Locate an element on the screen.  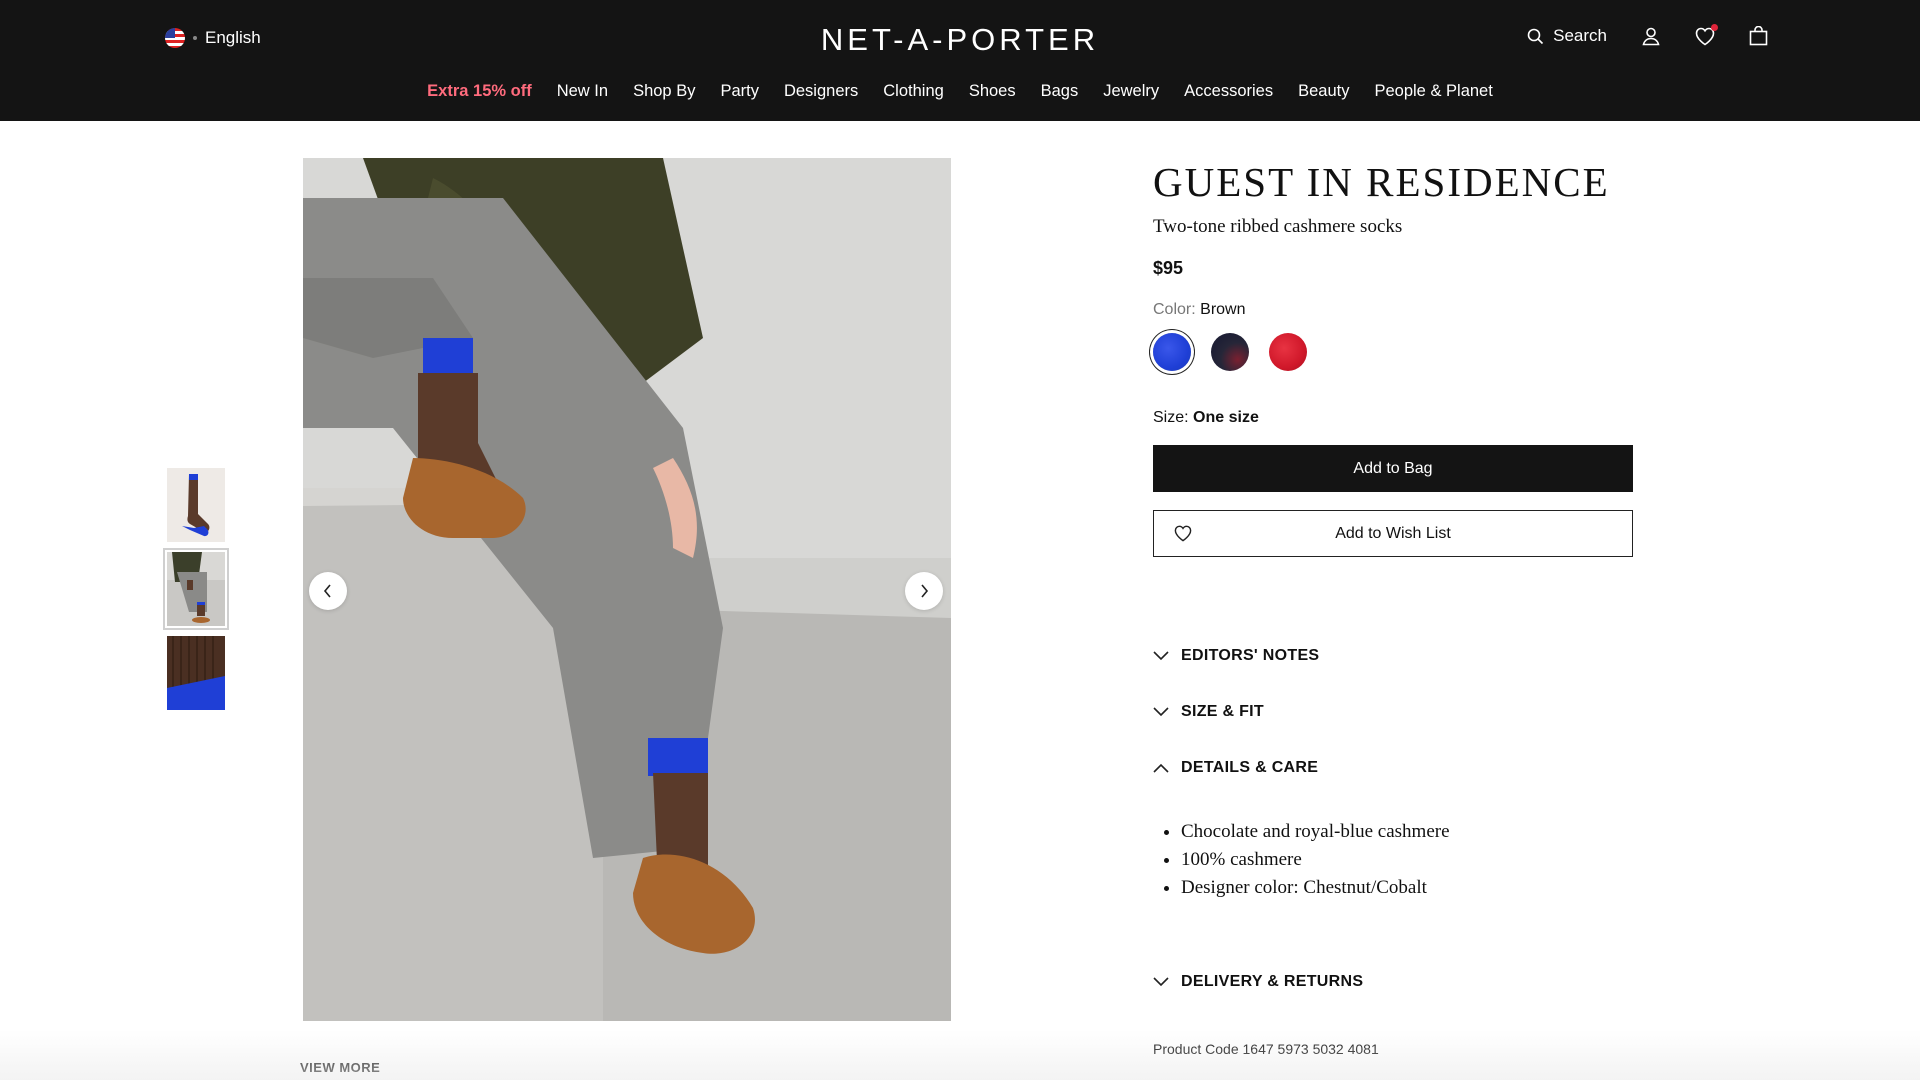
nav-item-party: Party is located at coordinates (739, 91).